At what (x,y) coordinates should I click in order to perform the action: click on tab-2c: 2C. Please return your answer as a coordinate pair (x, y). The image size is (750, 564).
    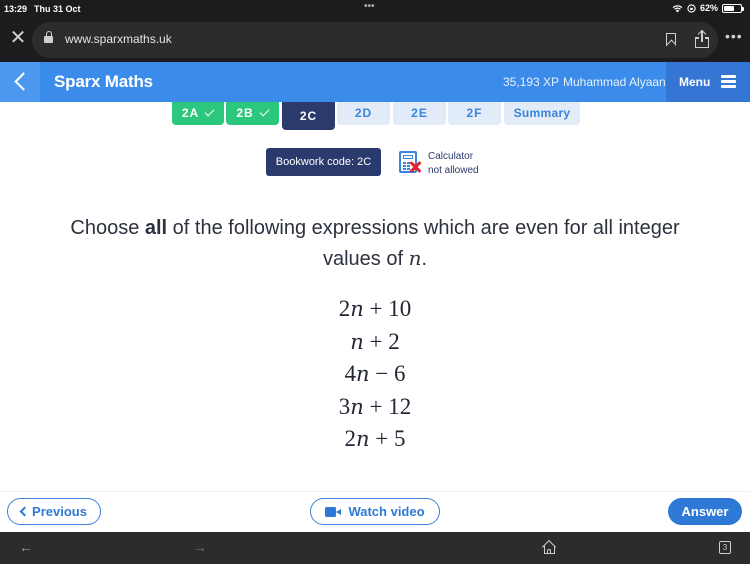
    Looking at the image, I should click on (308, 116).